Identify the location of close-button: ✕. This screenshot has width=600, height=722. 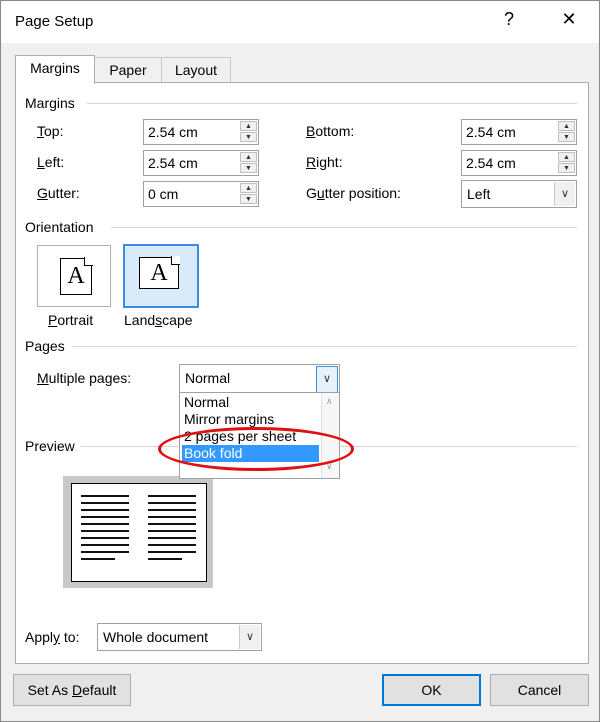
(569, 19).